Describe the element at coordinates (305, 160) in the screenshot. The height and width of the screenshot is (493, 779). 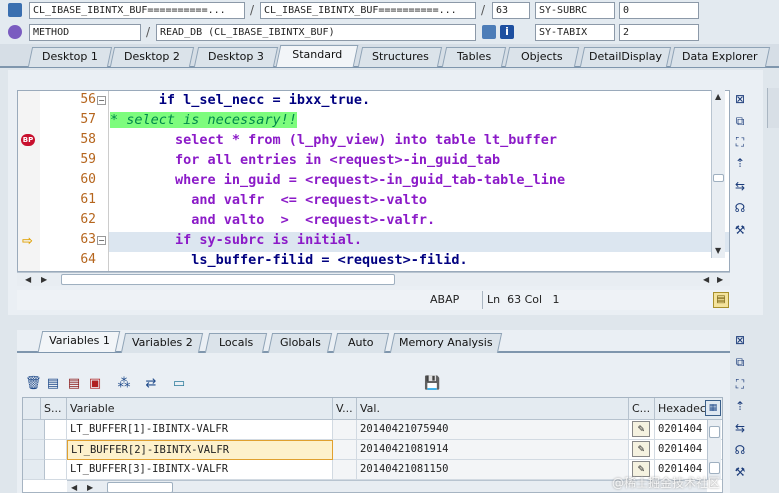
I see `code-line-59: for all entries in <request>-in_guid_tab` at that location.